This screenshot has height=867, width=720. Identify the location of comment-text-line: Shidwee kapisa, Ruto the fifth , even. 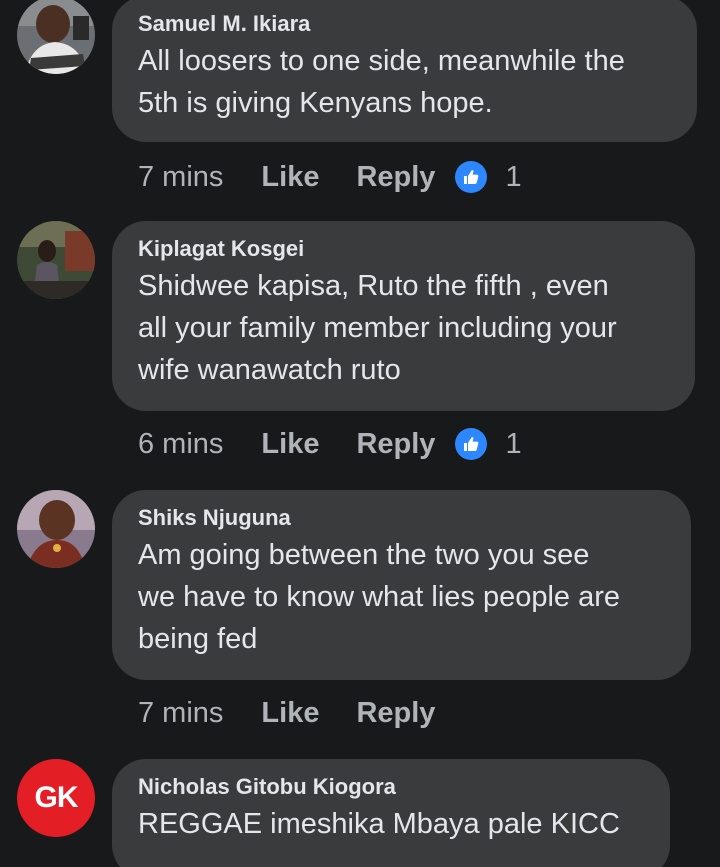
(373, 286).